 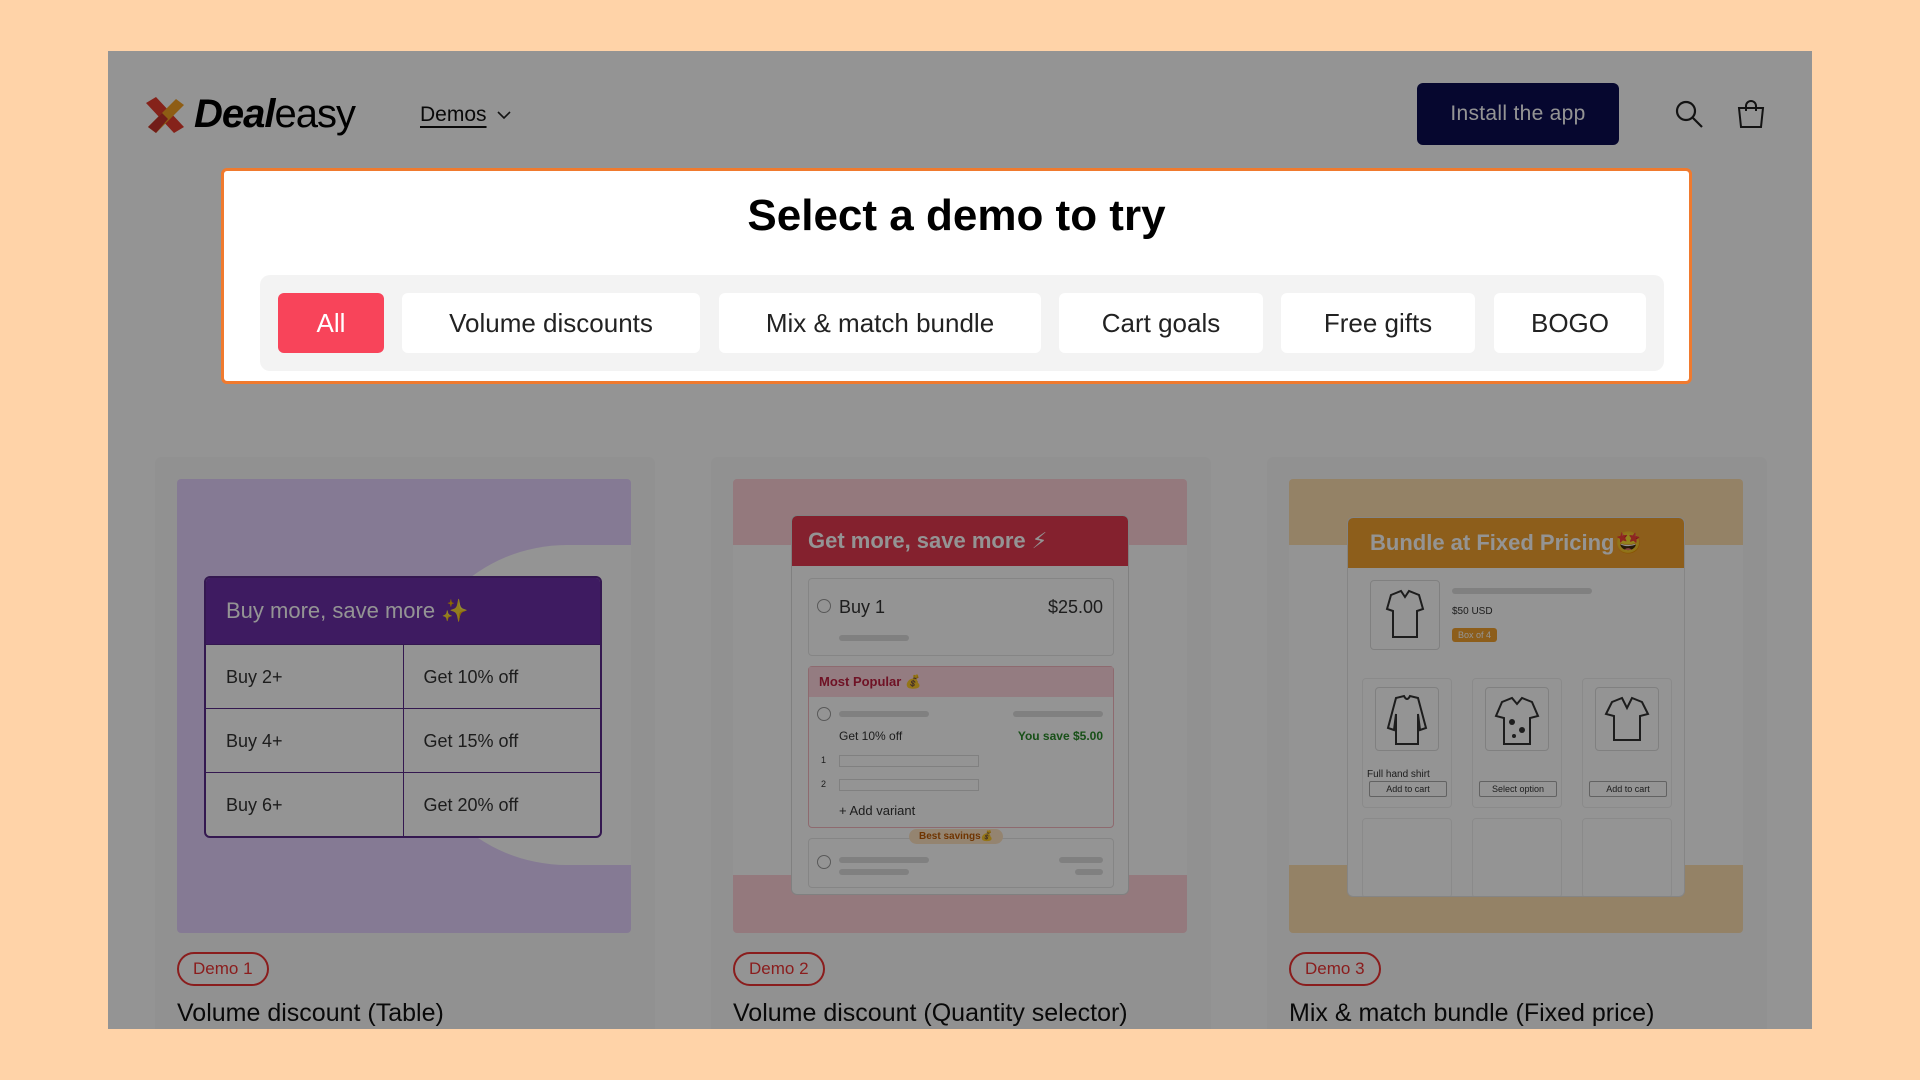 I want to click on widget-heading: Buy more, save more ✨, so click(x=403, y=611).